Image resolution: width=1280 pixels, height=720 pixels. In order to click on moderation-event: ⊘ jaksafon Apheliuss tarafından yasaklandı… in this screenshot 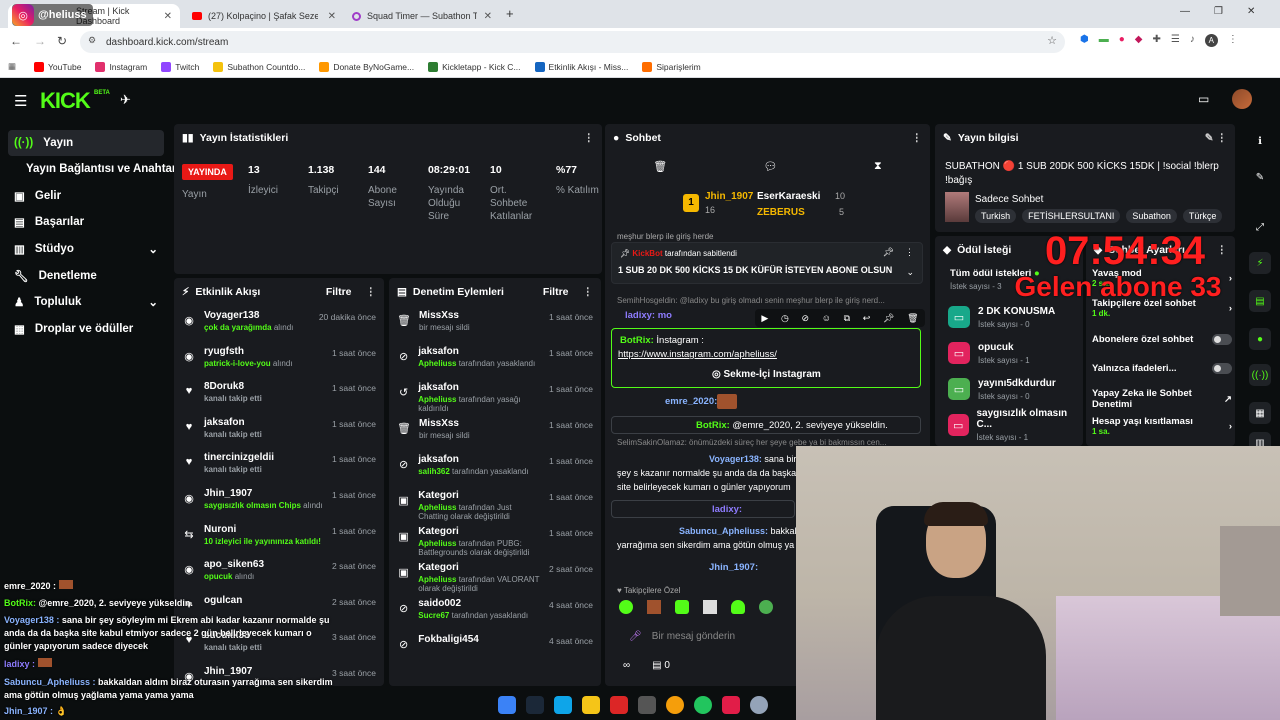, I will do `click(495, 364)`.